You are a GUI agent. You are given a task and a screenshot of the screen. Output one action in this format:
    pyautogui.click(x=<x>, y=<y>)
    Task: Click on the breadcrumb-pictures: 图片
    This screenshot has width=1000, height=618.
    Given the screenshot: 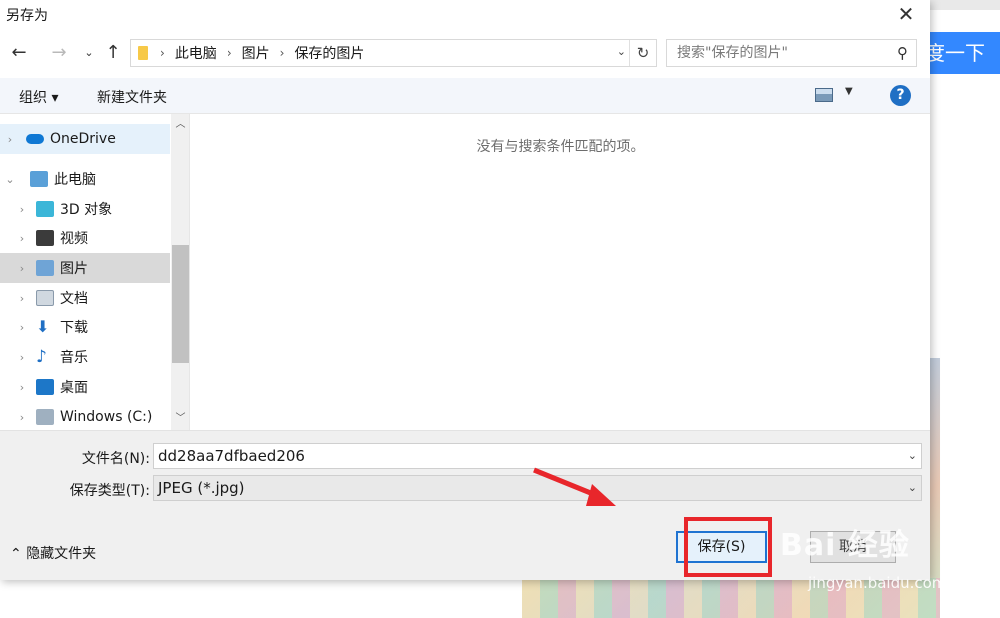 What is the action you would take?
    pyautogui.click(x=256, y=53)
    